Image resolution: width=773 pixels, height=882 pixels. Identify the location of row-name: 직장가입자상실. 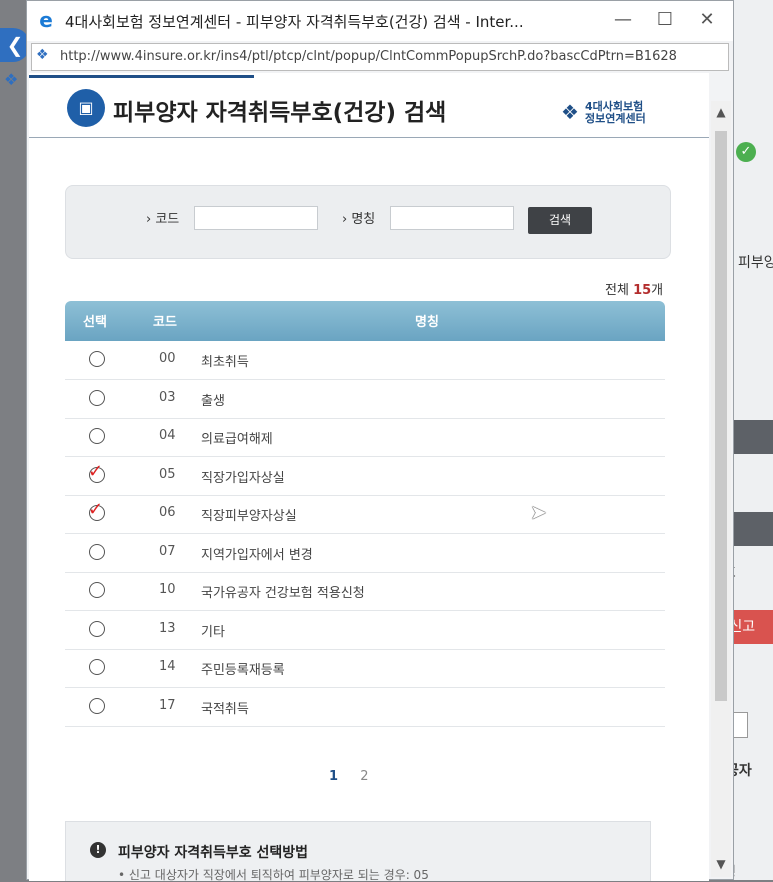
(243, 476).